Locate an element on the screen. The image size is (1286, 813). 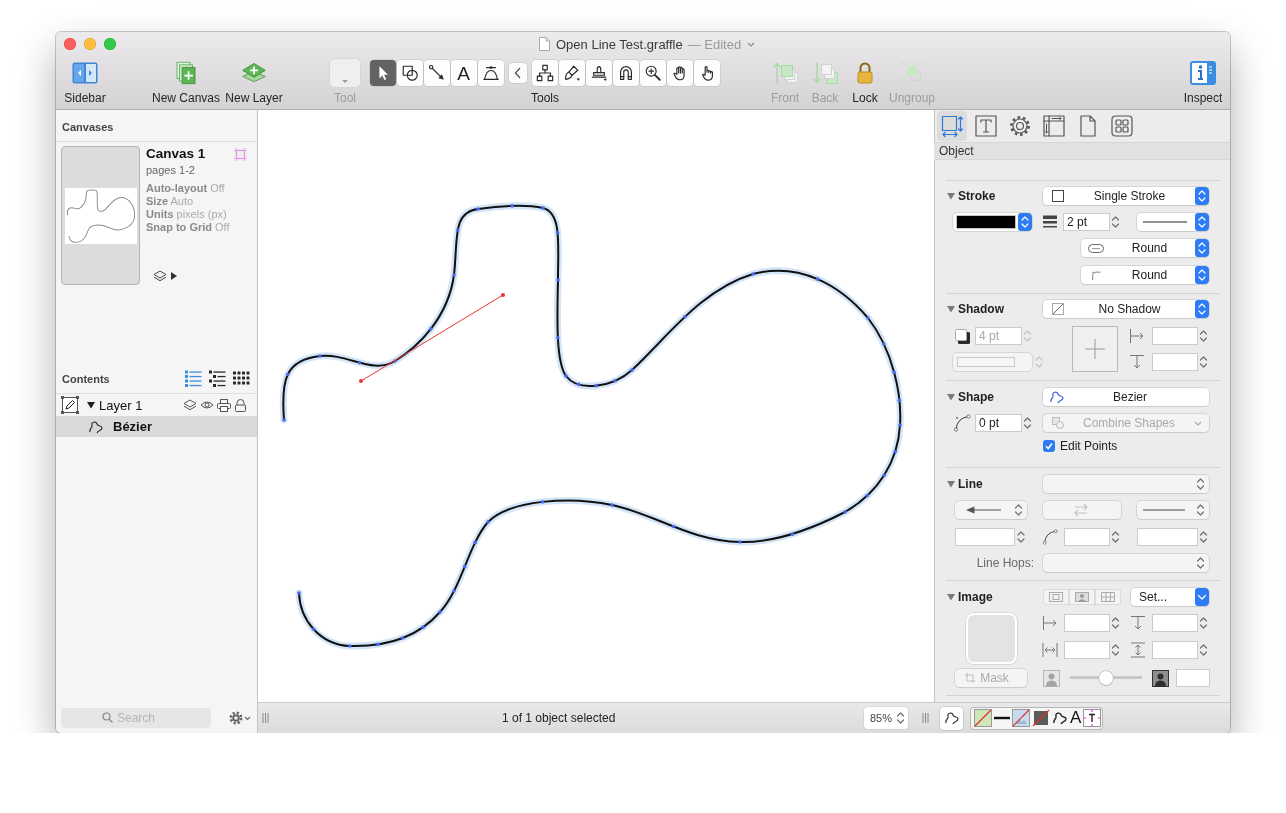
stroke-type-dropdown: Single Stroke is located at coordinates (1126, 196).